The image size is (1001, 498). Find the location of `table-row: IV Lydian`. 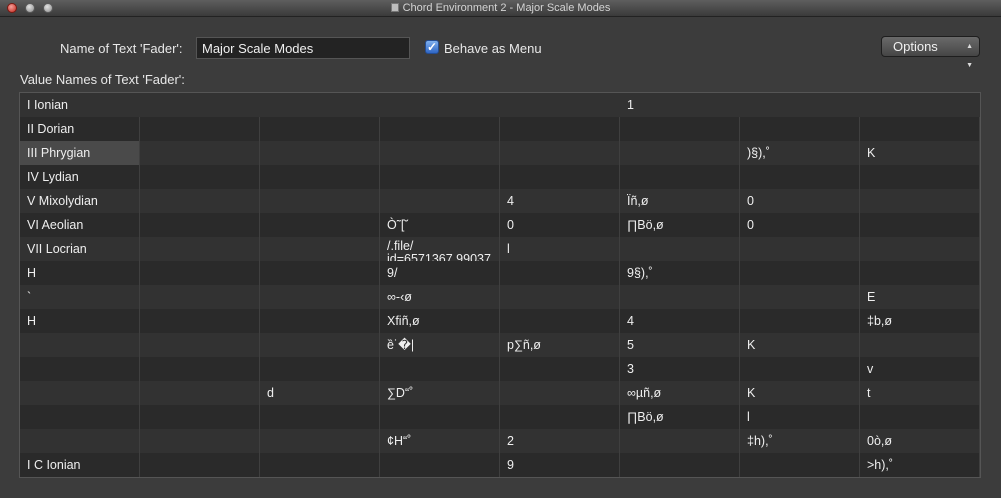

table-row: IV Lydian is located at coordinates (500, 177).